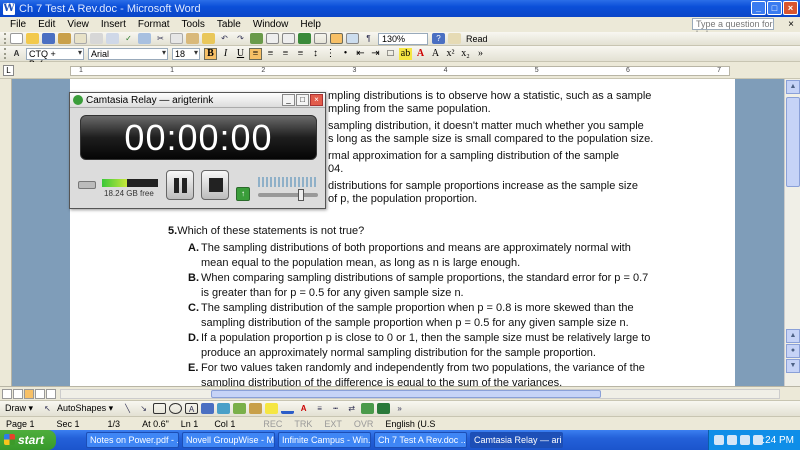 This screenshot has height=450, width=800. Describe the element at coordinates (758, 440) in the screenshot. I see `tray-app-icon` at that location.